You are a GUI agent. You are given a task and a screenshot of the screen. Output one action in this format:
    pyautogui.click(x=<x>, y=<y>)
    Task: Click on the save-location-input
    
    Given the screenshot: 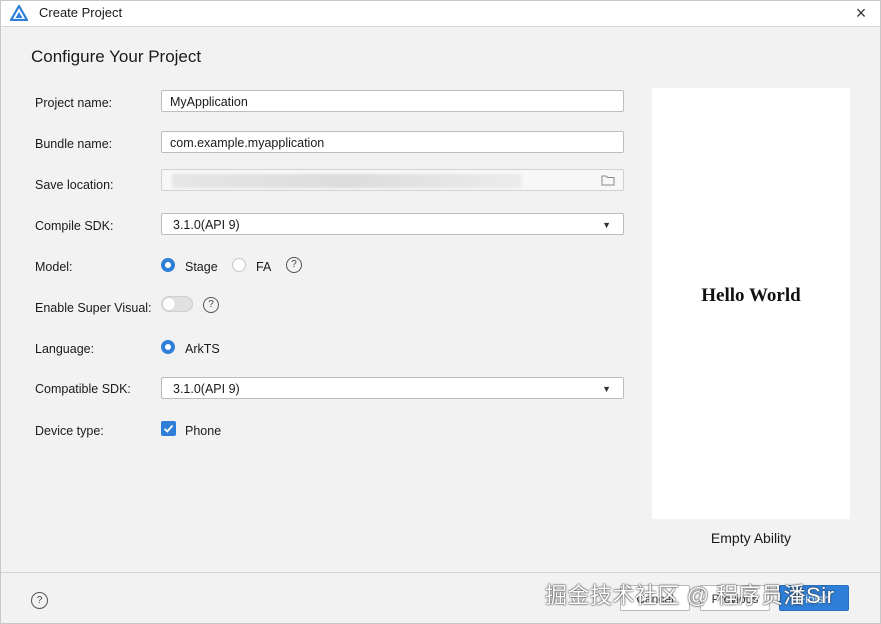 What is the action you would take?
    pyautogui.click(x=392, y=180)
    